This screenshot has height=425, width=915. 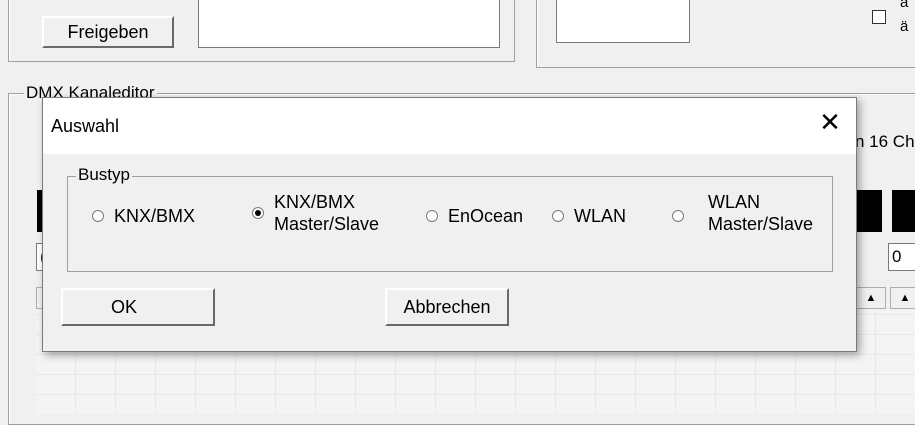 I want to click on ok-button-label: OK, so click(x=124, y=306).